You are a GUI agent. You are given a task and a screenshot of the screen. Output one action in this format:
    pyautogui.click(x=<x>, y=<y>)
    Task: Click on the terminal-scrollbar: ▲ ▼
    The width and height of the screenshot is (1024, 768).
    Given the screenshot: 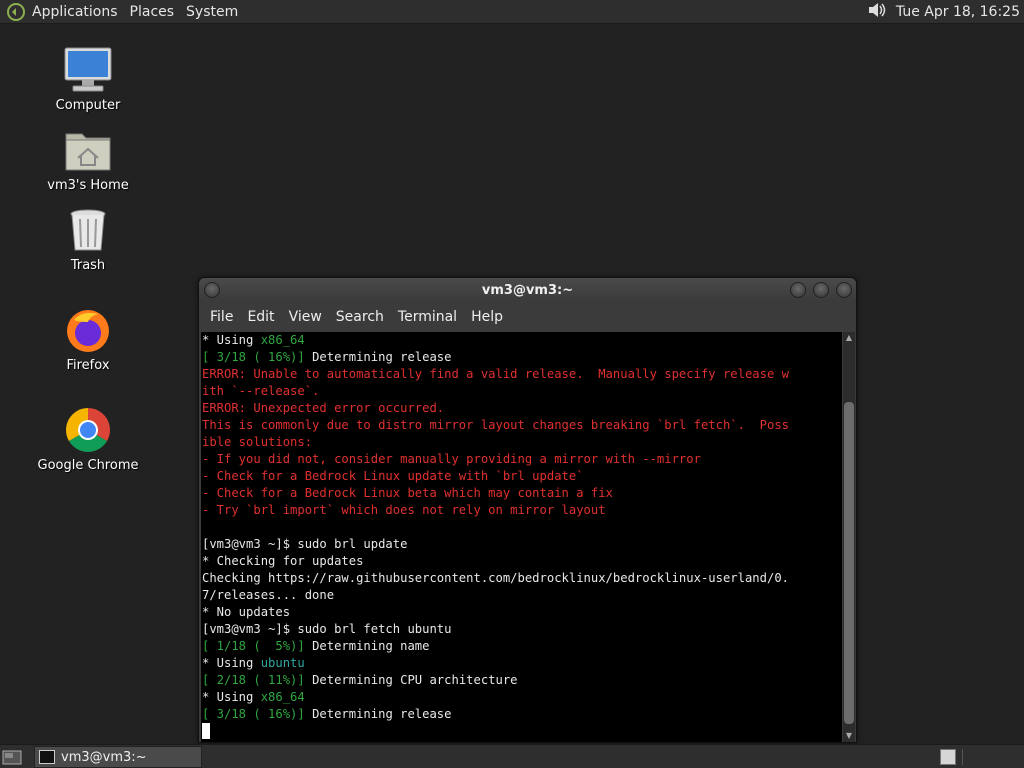 What is the action you would take?
    pyautogui.click(x=849, y=537)
    